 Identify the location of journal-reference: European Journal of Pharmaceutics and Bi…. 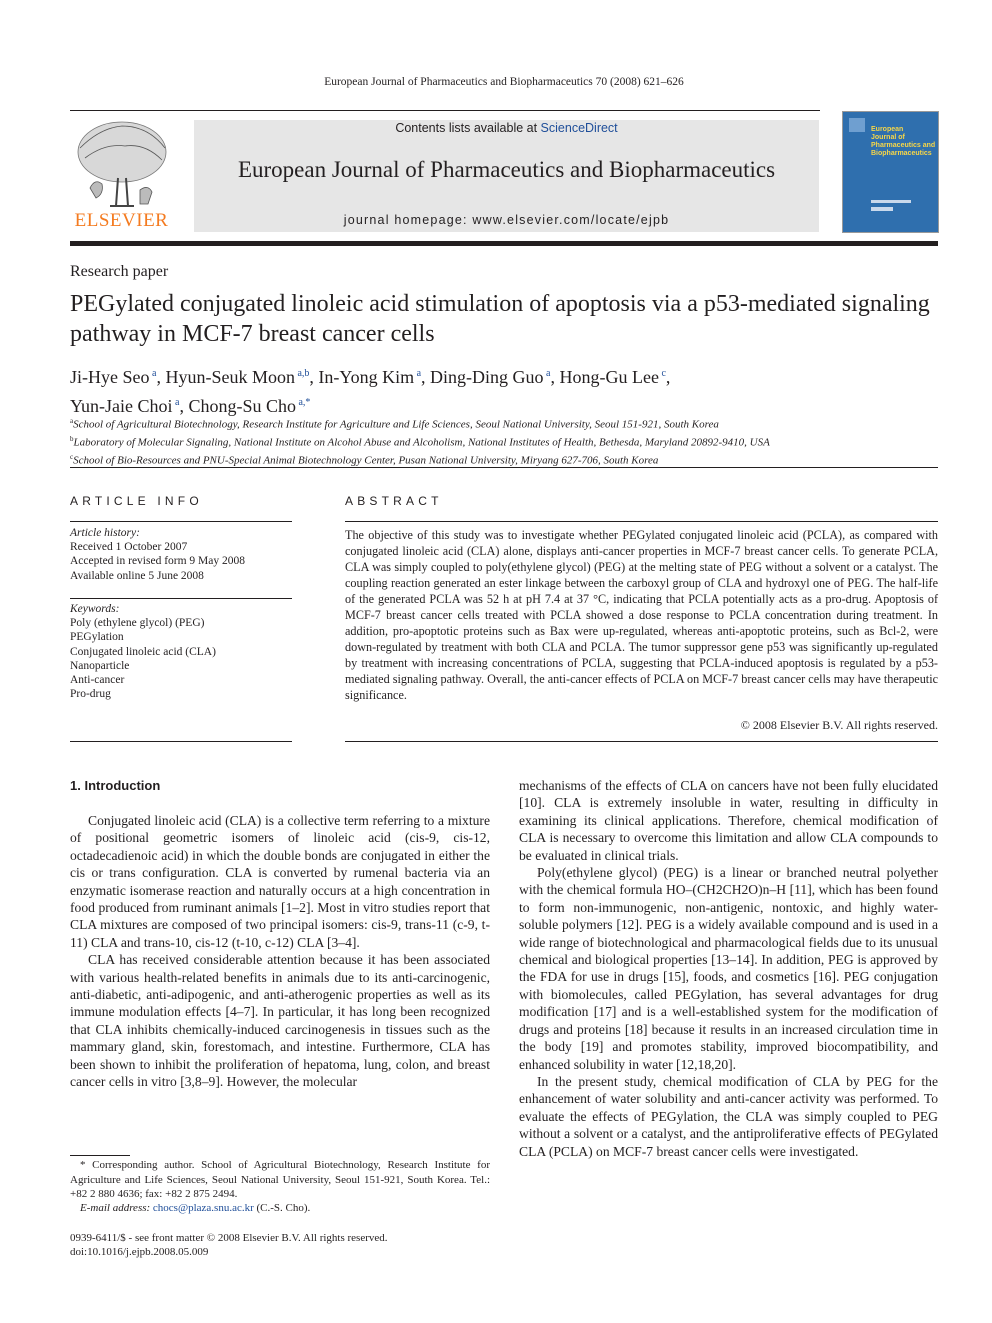
(504, 82).